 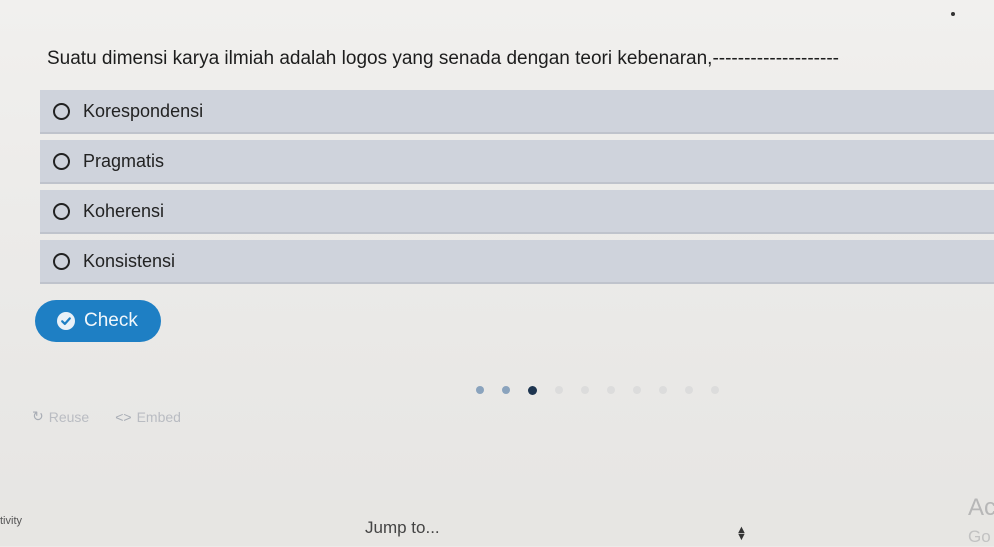 What do you see at coordinates (69, 416) in the screenshot?
I see `reuse-label: Reuse` at bounding box center [69, 416].